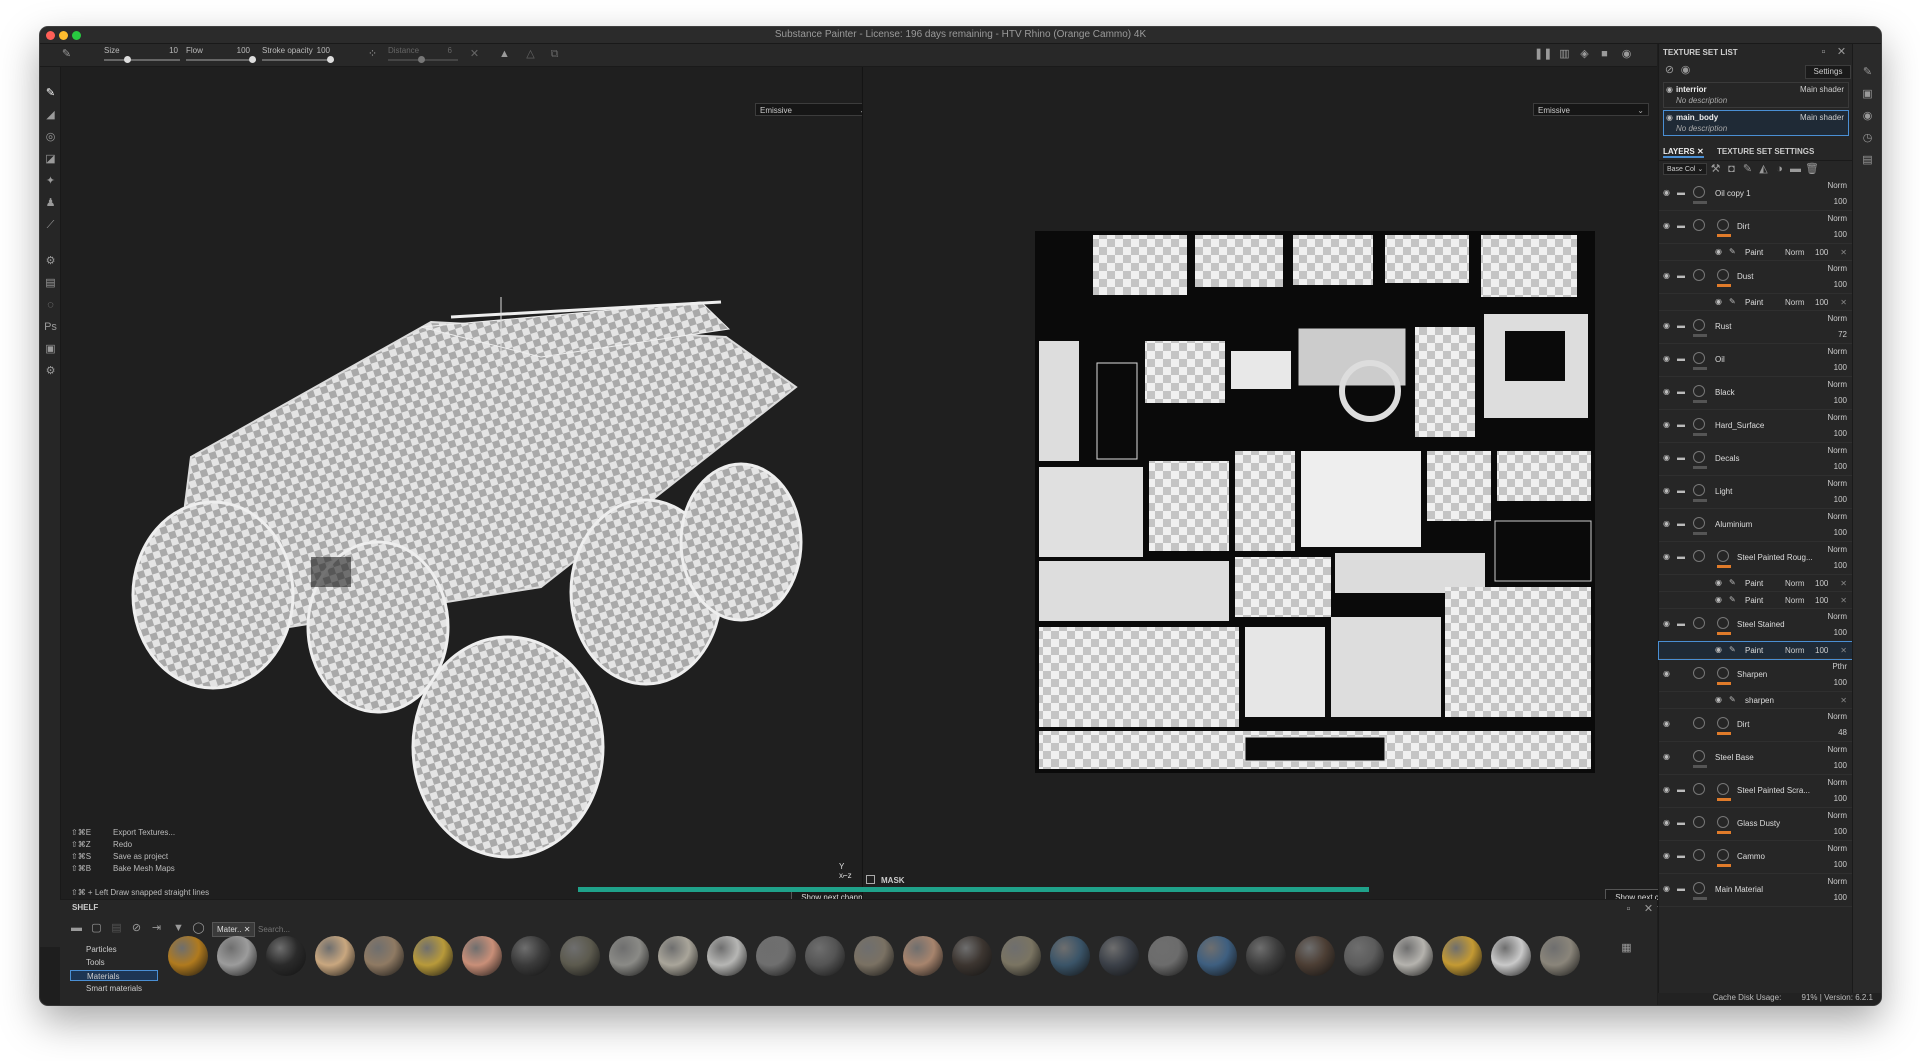  I want to click on shelf-category-particles: Particles, so click(114, 949).